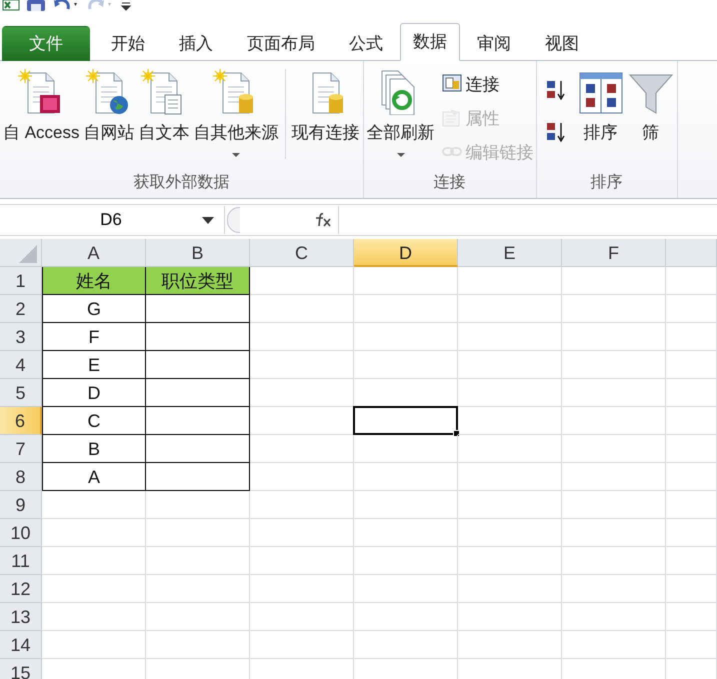 This screenshot has width=717, height=679. What do you see at coordinates (607, 182) in the screenshot?
I see `group-label: 排序` at bounding box center [607, 182].